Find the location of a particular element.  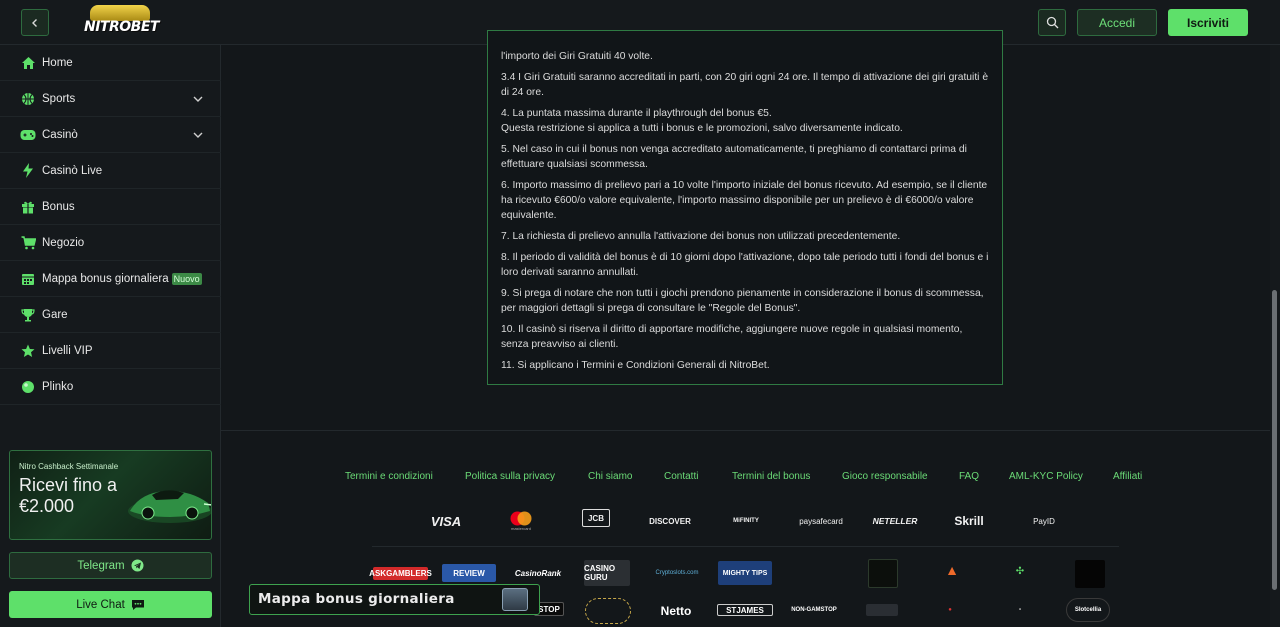

telegram-icon is located at coordinates (137, 565).